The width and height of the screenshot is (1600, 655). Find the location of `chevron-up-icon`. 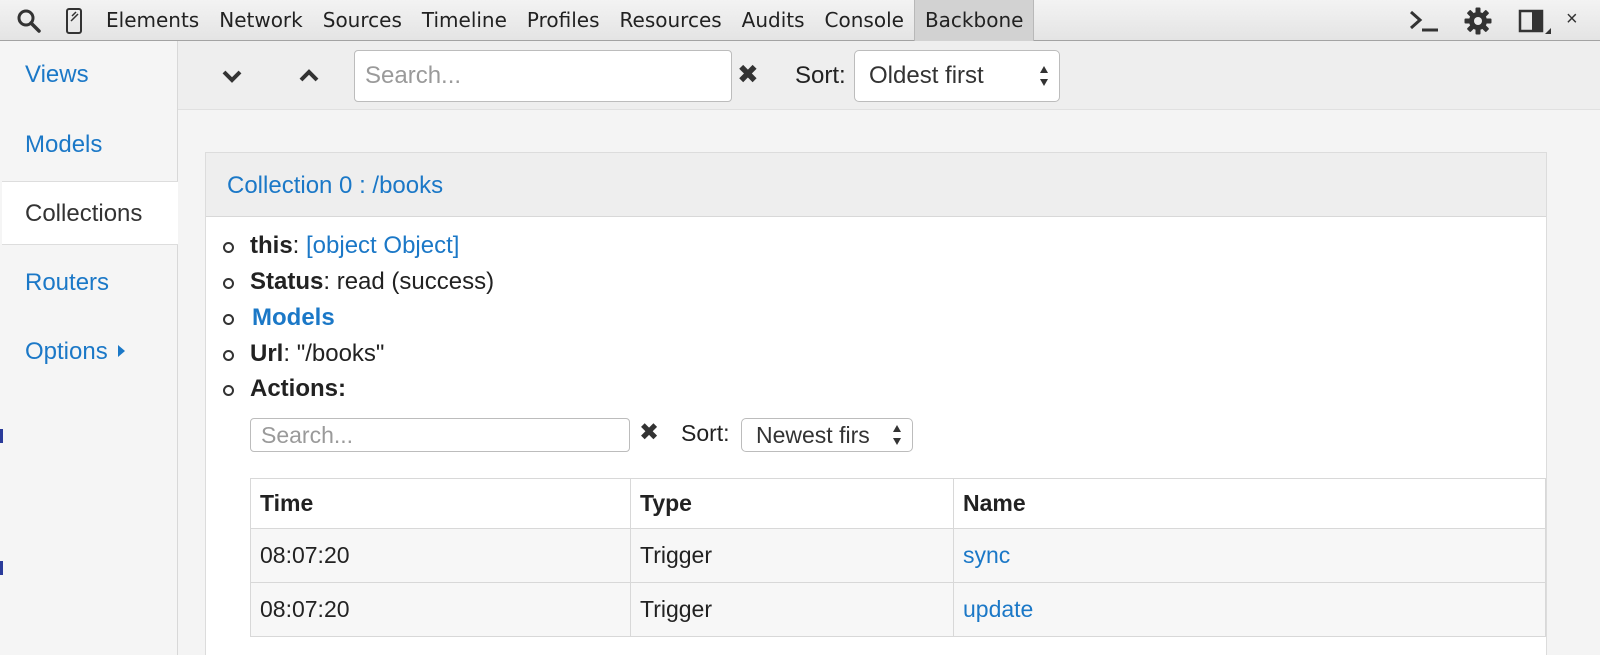

chevron-up-icon is located at coordinates (309, 76).